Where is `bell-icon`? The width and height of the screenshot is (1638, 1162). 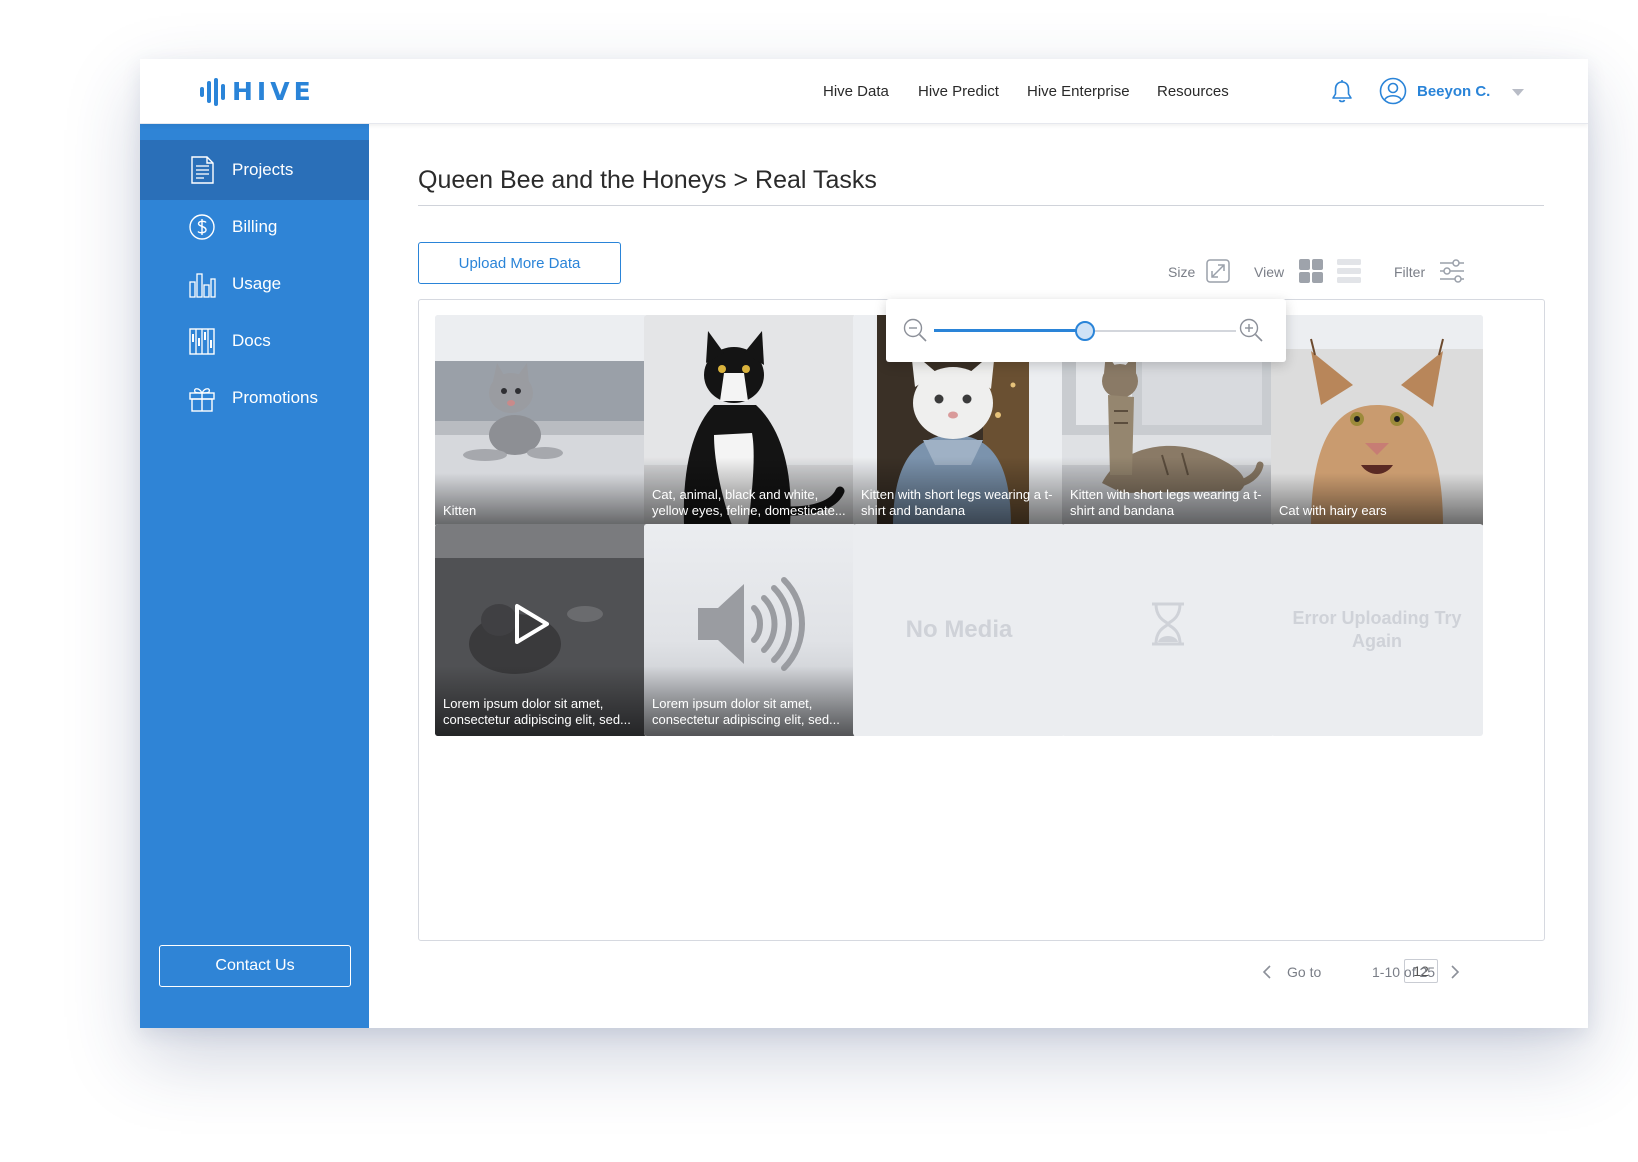 bell-icon is located at coordinates (1342, 92).